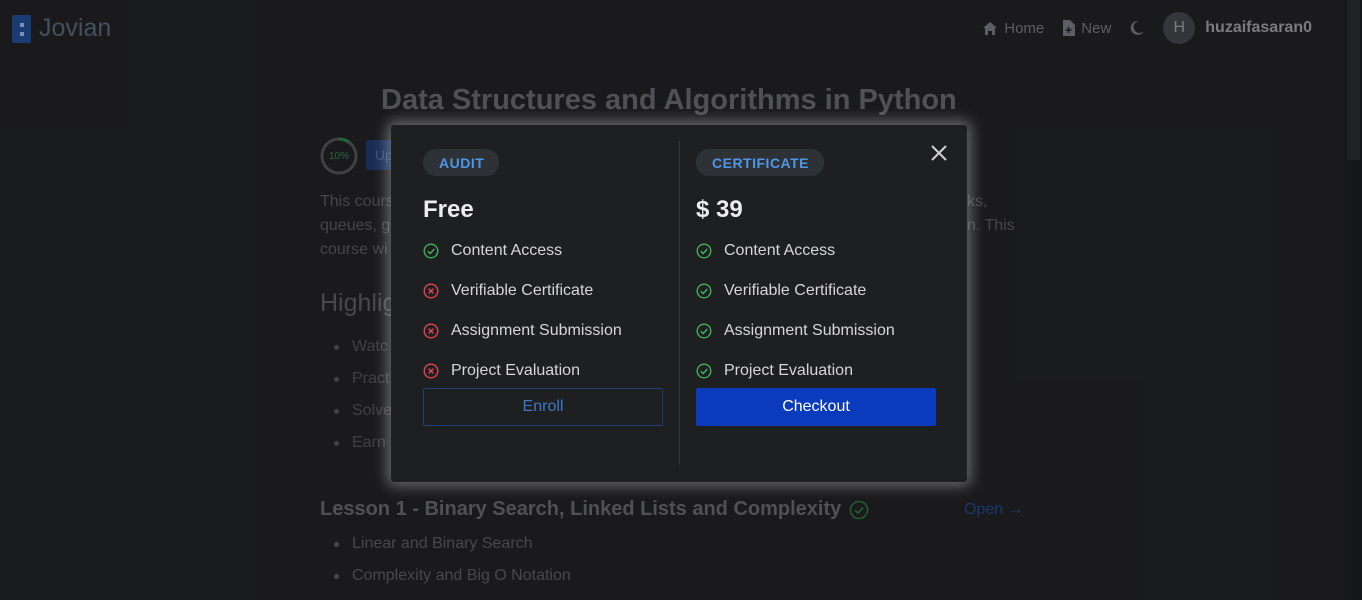  I want to click on certificate-badge: CERTIFICATE, so click(760, 162).